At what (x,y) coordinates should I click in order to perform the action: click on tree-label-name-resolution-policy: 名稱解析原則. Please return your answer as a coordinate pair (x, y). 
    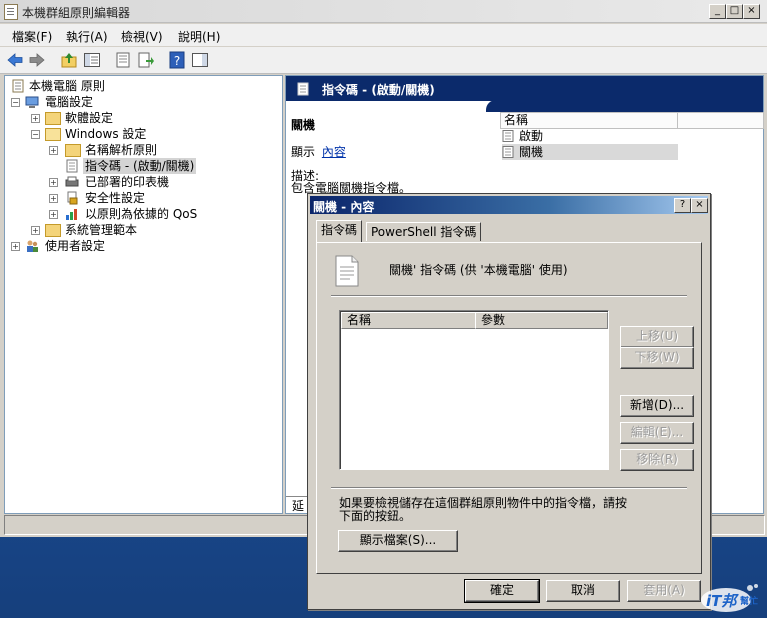
    Looking at the image, I should click on (121, 150).